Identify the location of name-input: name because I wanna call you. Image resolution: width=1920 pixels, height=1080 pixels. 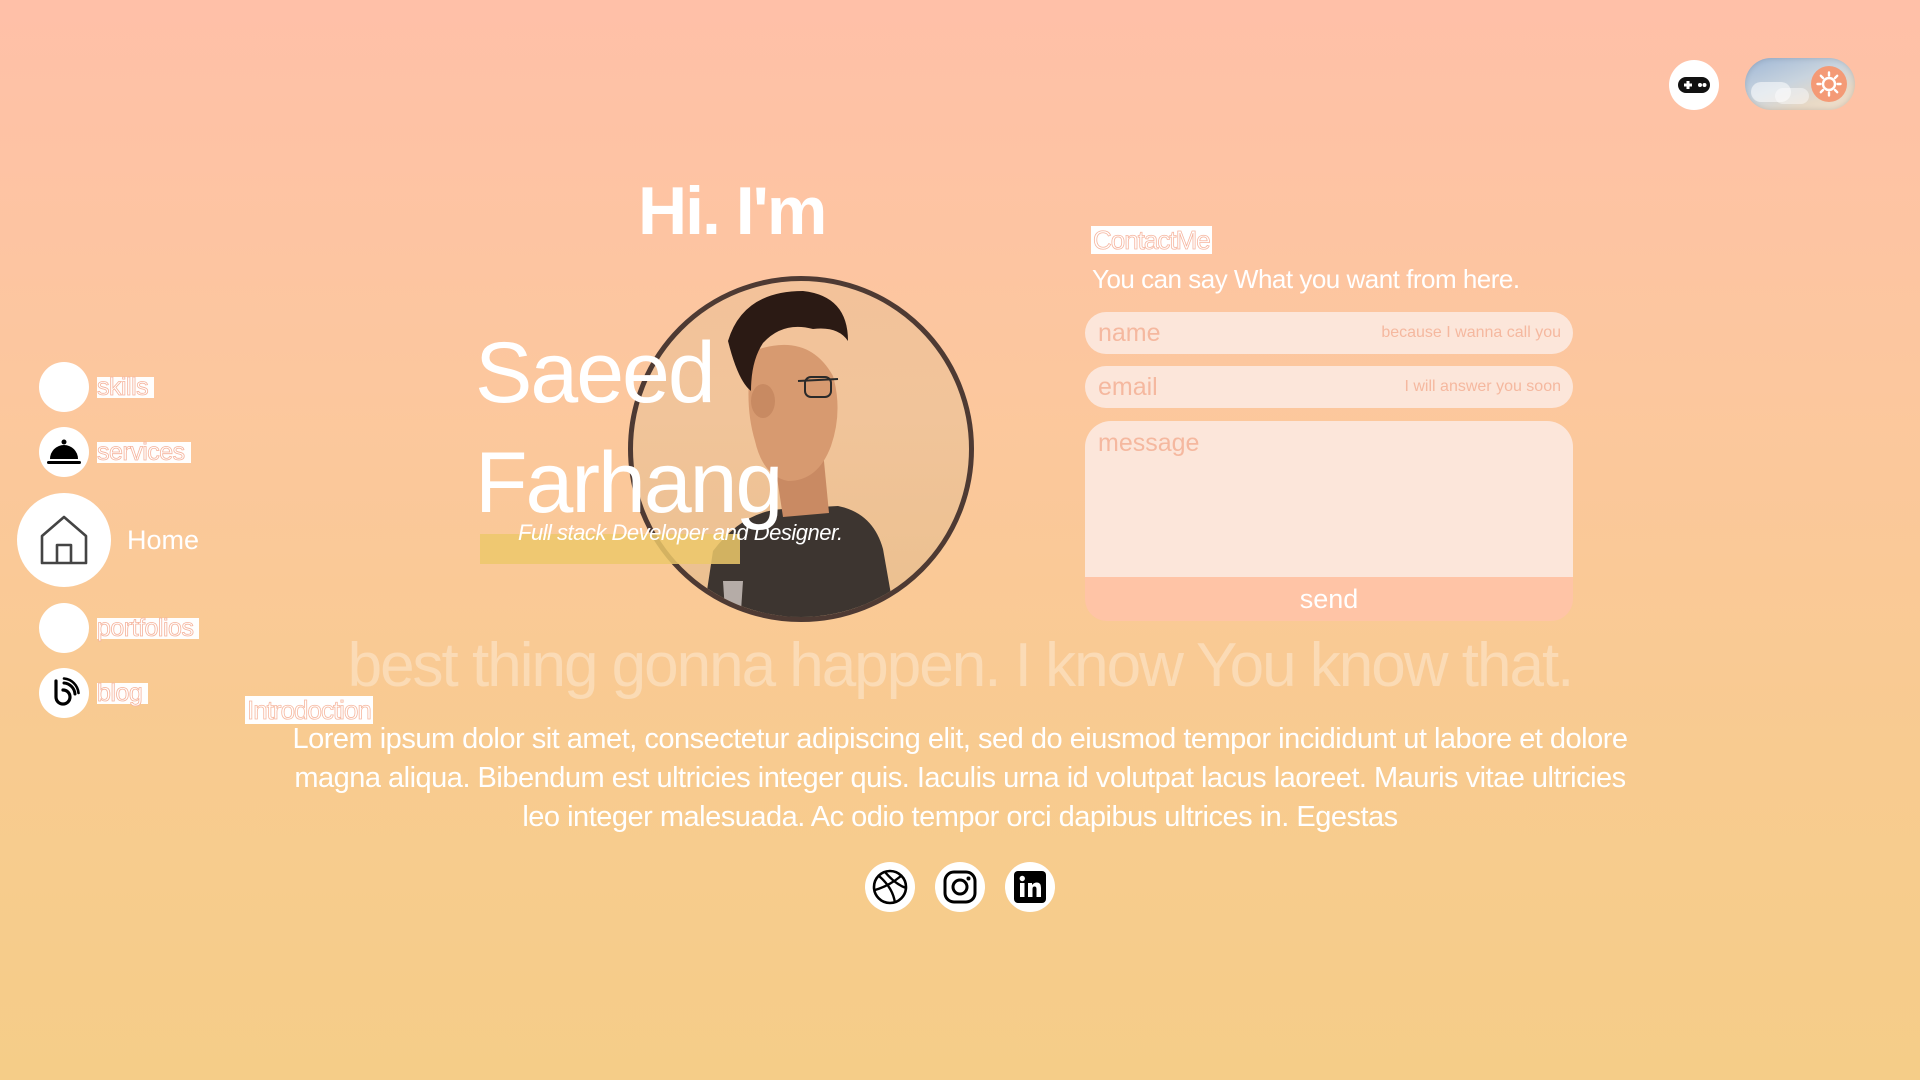
(1329, 333).